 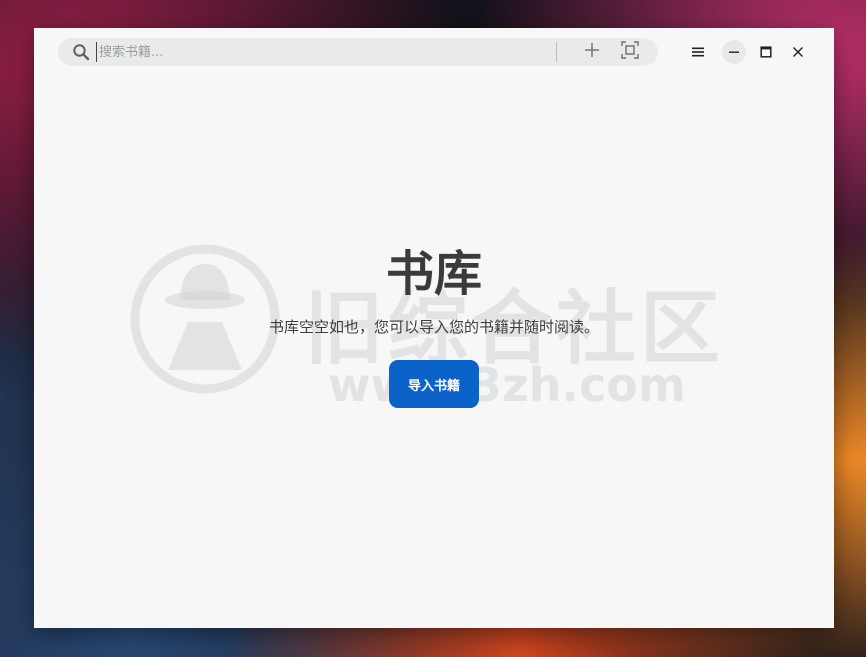 I want to click on header-bar, so click(x=434, y=52).